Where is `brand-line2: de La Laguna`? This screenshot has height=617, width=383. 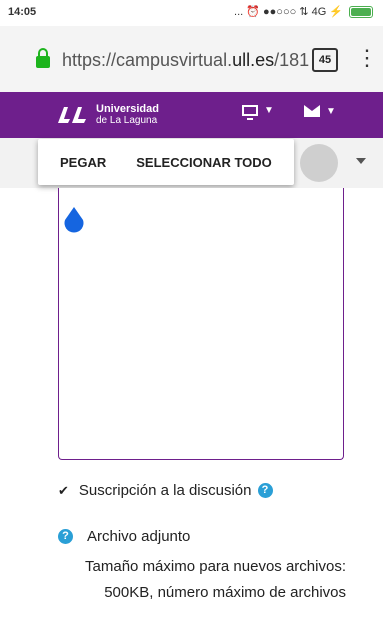 brand-line2: de La Laguna is located at coordinates (127, 120).